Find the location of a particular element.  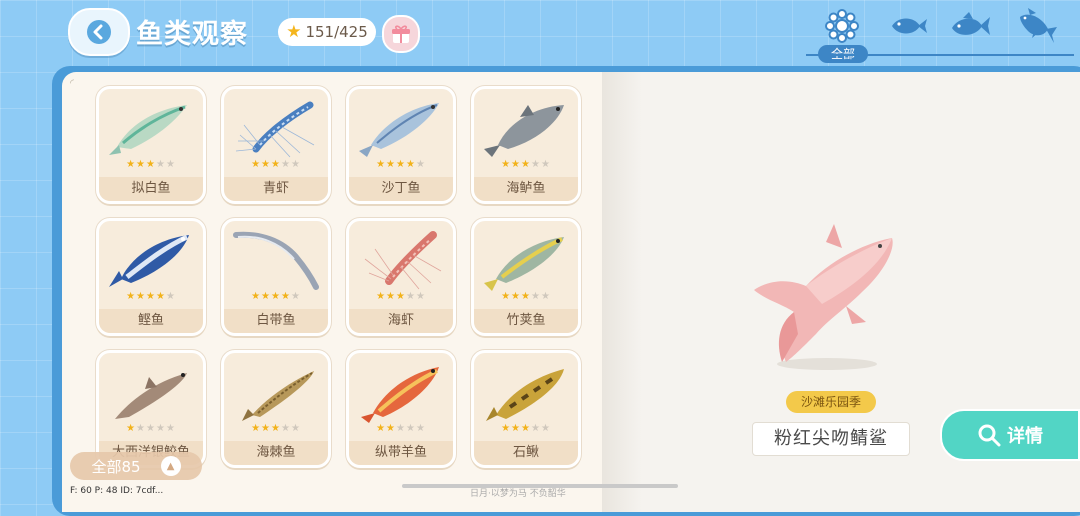

category-toggle-button: 全部85 ▲ is located at coordinates (136, 466).